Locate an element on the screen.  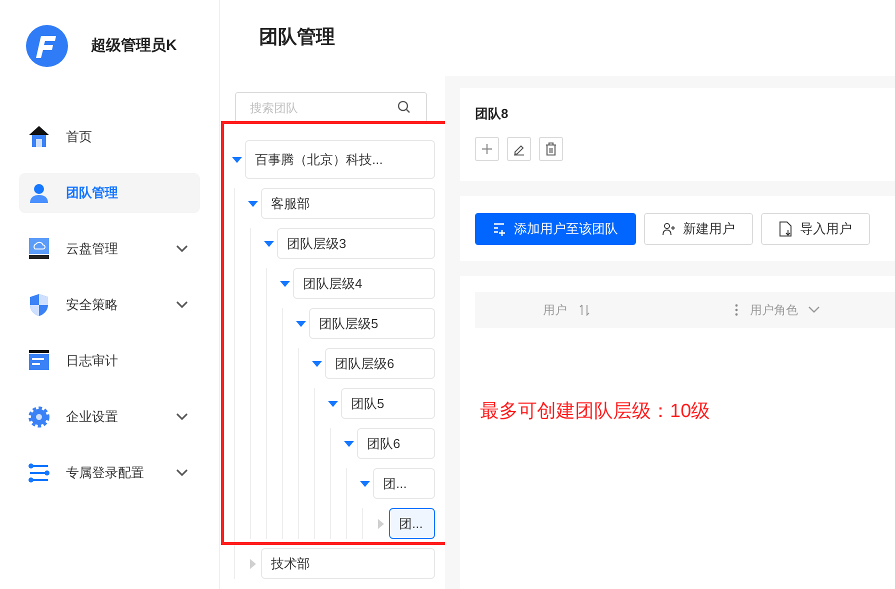
tree-node: 客服部 is located at coordinates (348, 203).